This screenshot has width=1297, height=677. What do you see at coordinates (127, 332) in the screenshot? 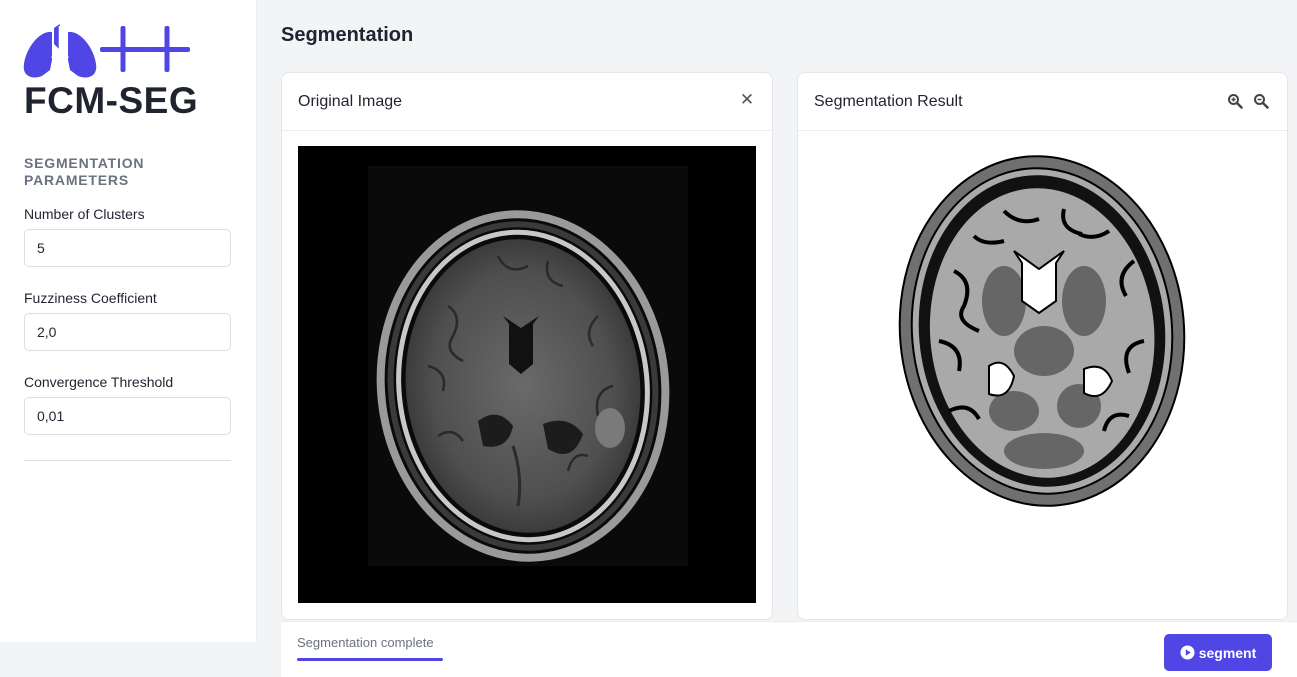
I see `fuzziness-input` at bounding box center [127, 332].